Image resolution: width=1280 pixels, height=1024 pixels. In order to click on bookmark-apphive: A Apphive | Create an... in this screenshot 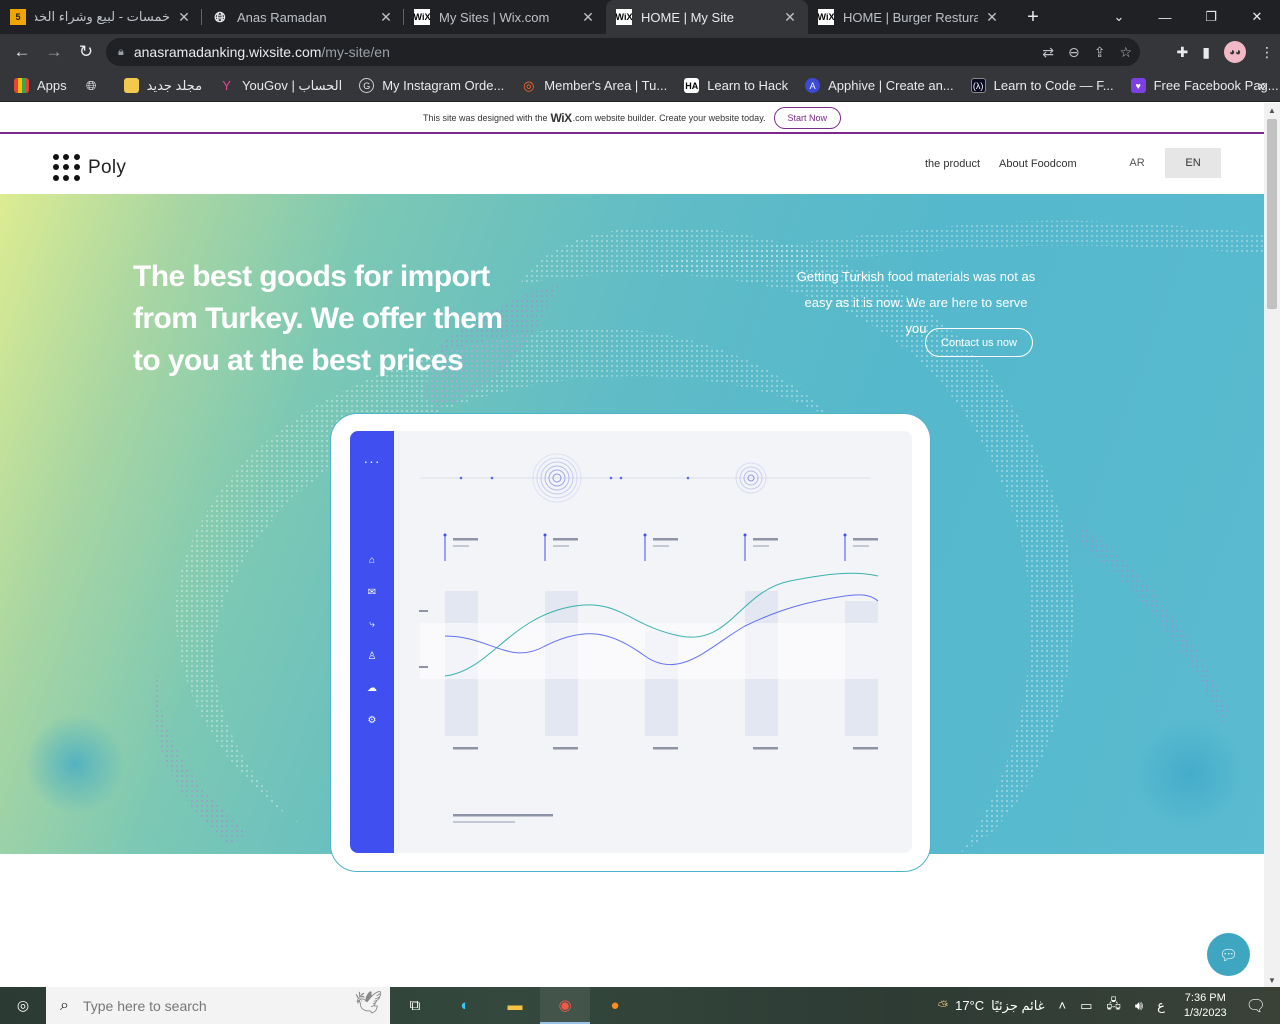, I will do `click(879, 85)`.